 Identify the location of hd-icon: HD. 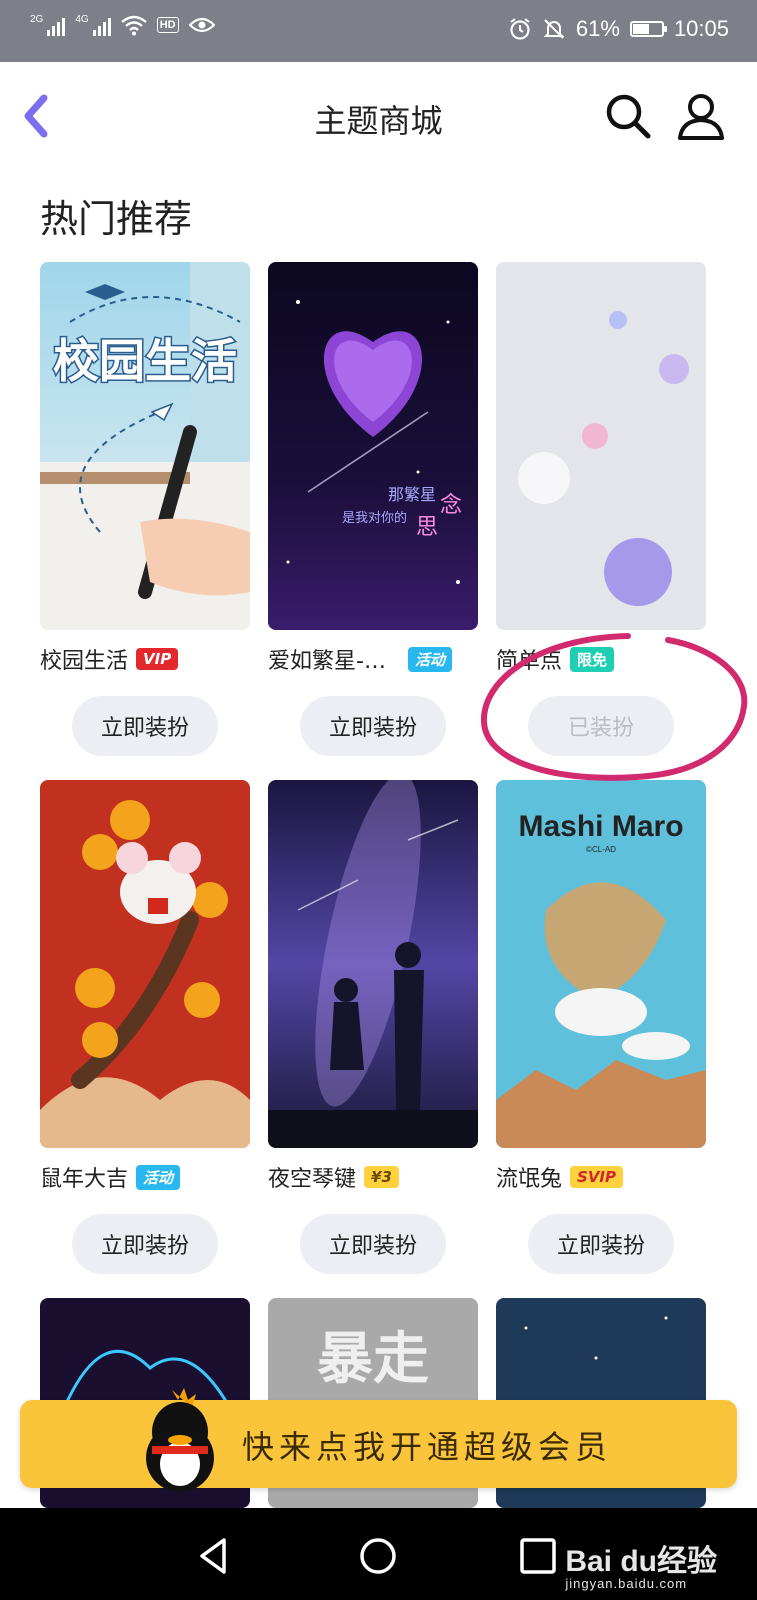
(167, 25).